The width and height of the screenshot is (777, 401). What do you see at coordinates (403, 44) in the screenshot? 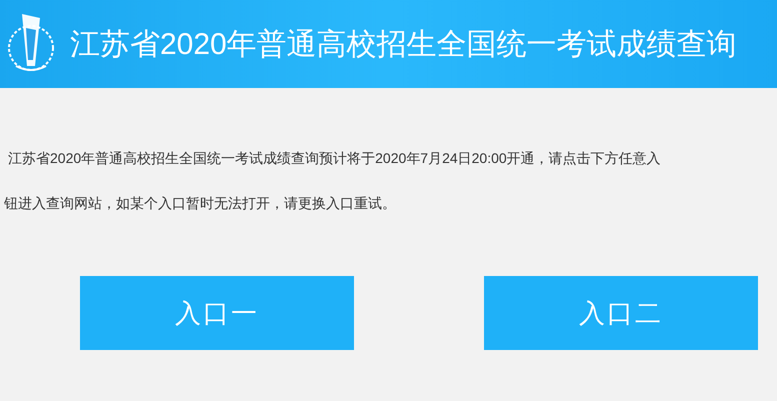
I see `page-title: 江苏省2020年普通高校招生全国统一考试成绩查询` at bounding box center [403, 44].